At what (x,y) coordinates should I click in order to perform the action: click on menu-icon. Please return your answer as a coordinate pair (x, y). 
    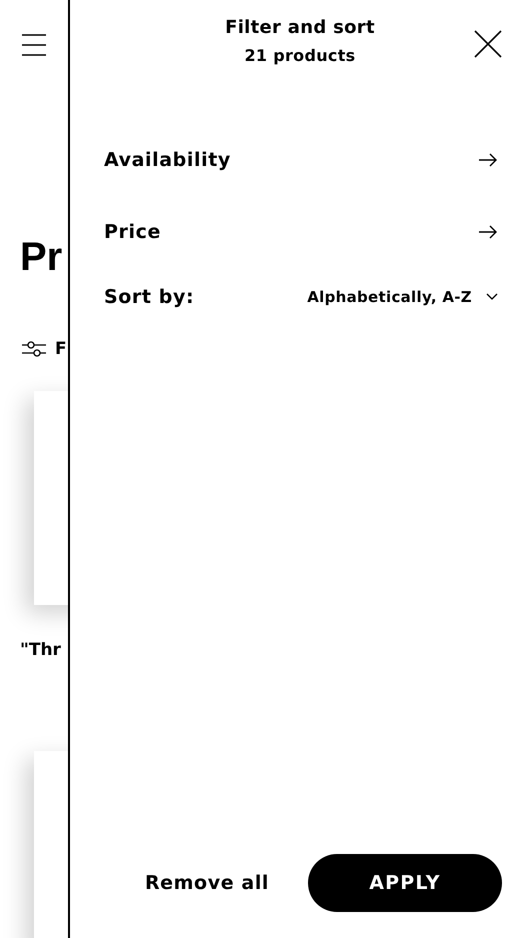
    Looking at the image, I should click on (34, 45).